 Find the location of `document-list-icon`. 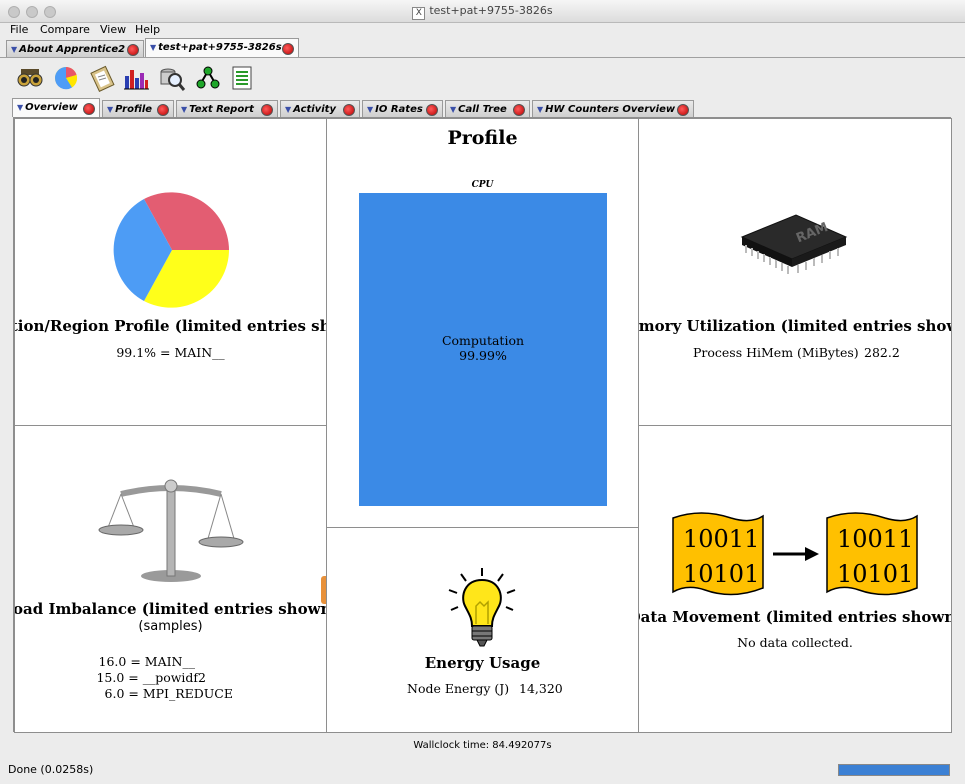

document-list-icon is located at coordinates (242, 78).